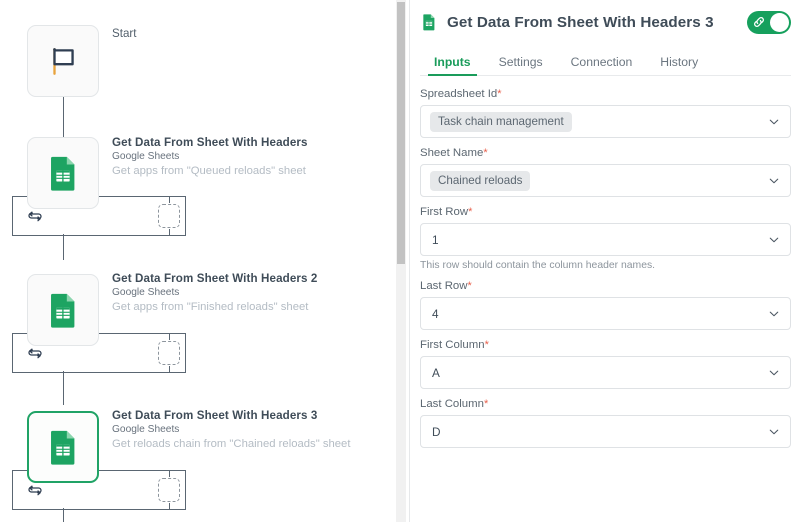 This screenshot has width=805, height=522. Describe the element at coordinates (769, 22) in the screenshot. I see `connection-toggle` at that location.